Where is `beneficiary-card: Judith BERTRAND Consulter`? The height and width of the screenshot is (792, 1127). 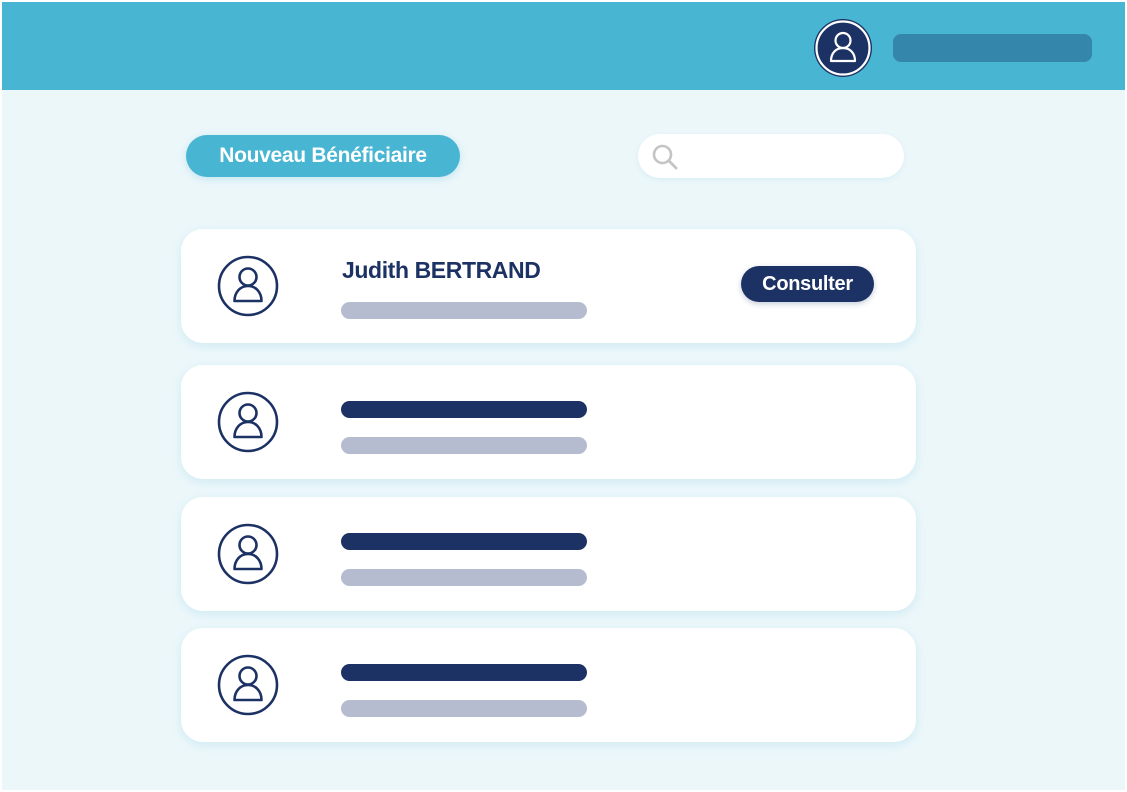
beneficiary-card: Judith BERTRAND Consulter is located at coordinates (548, 286).